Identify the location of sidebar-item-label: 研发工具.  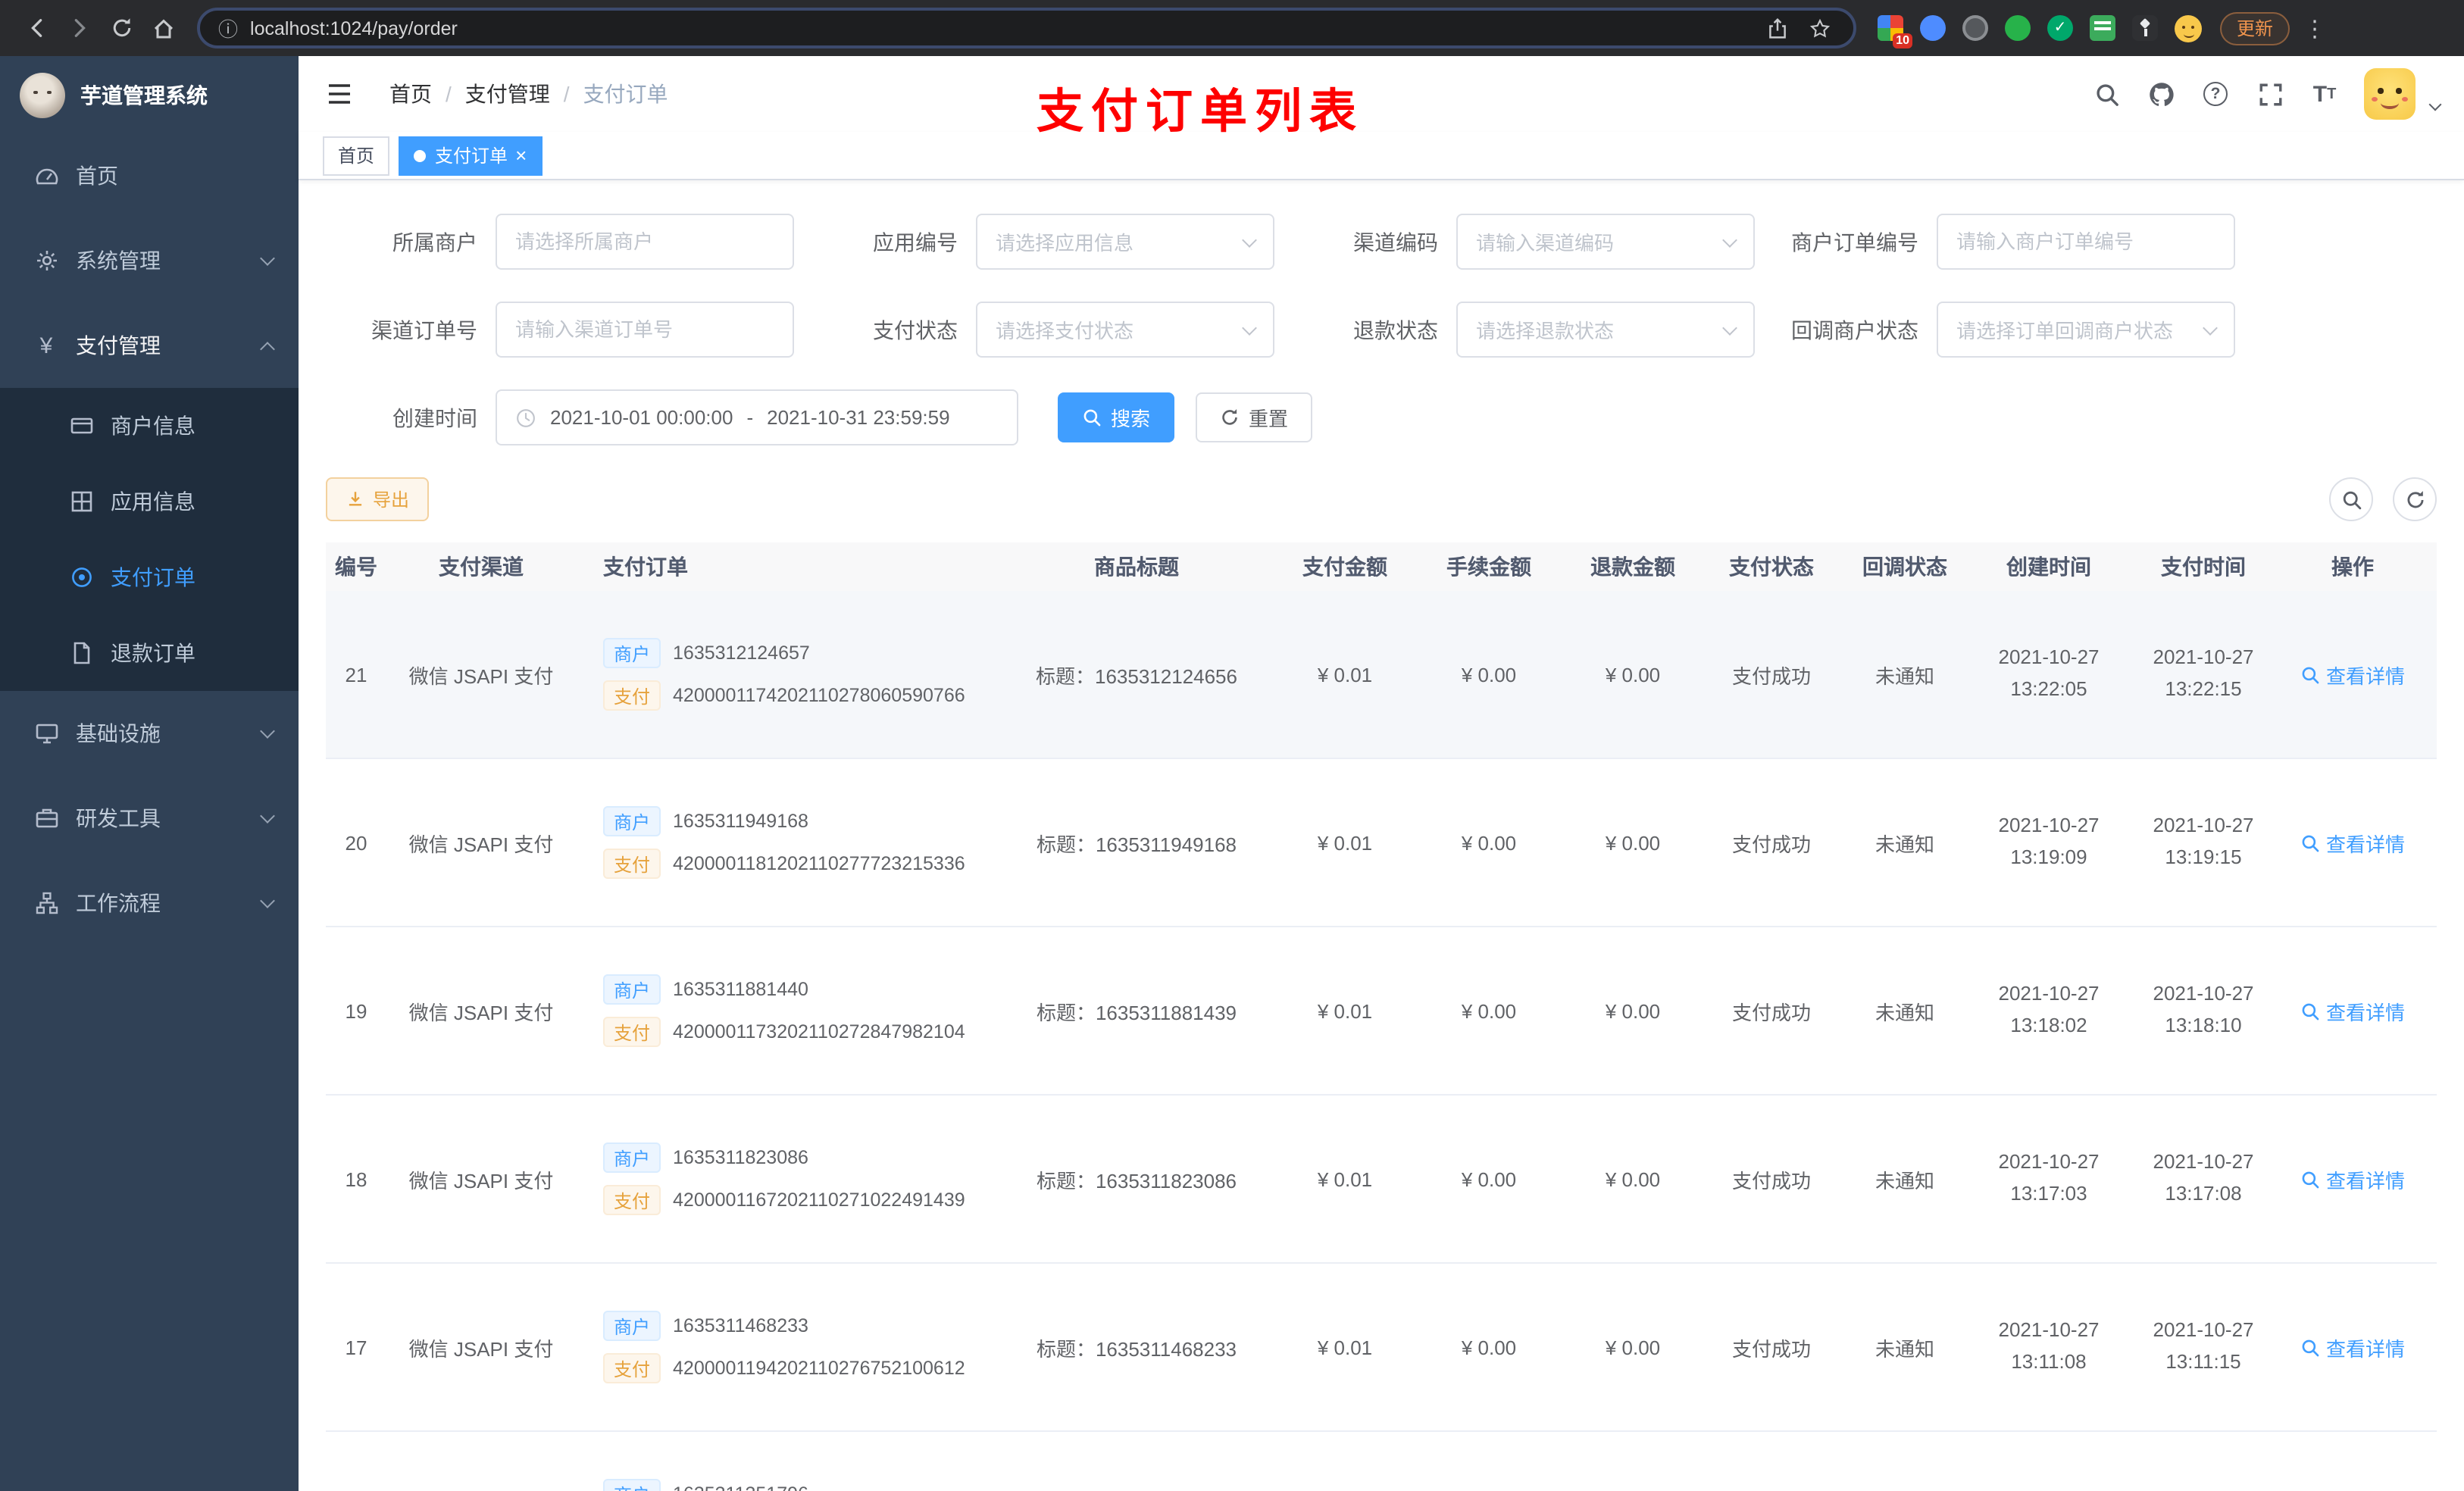
(118, 818).